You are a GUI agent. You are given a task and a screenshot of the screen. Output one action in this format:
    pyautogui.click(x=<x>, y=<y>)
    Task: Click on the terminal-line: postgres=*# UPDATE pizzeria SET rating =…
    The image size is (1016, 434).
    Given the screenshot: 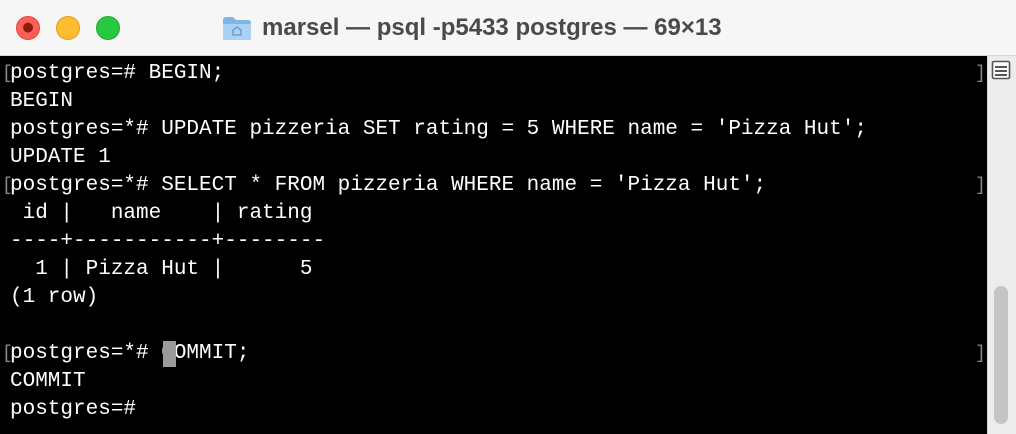 What is the action you would take?
    pyautogui.click(x=438, y=129)
    